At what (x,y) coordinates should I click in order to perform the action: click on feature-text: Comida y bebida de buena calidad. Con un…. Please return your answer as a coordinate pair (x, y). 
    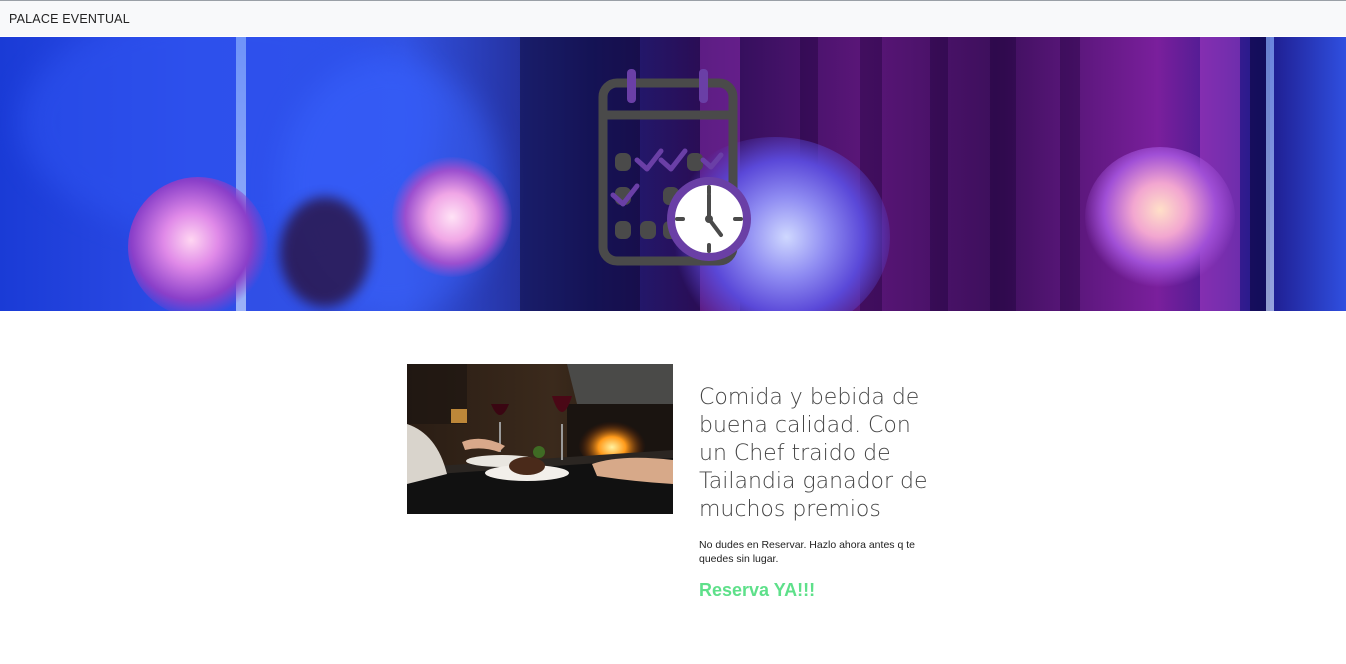
    Looking at the image, I should click on (819, 492).